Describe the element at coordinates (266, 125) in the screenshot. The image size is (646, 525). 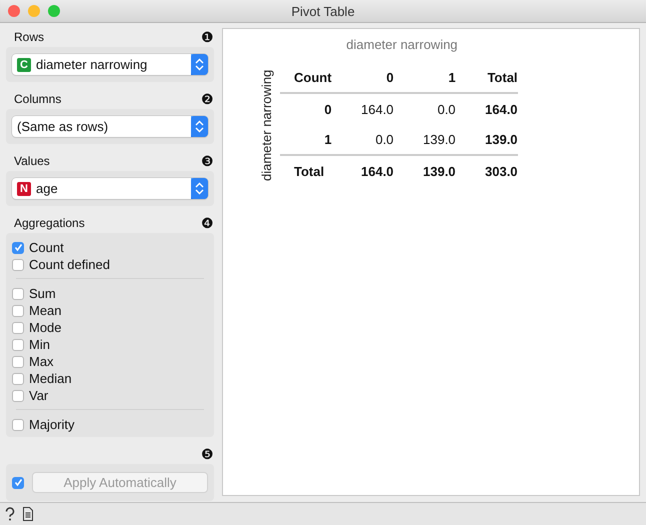
I see `row-axis-title: diameter narrowing` at that location.